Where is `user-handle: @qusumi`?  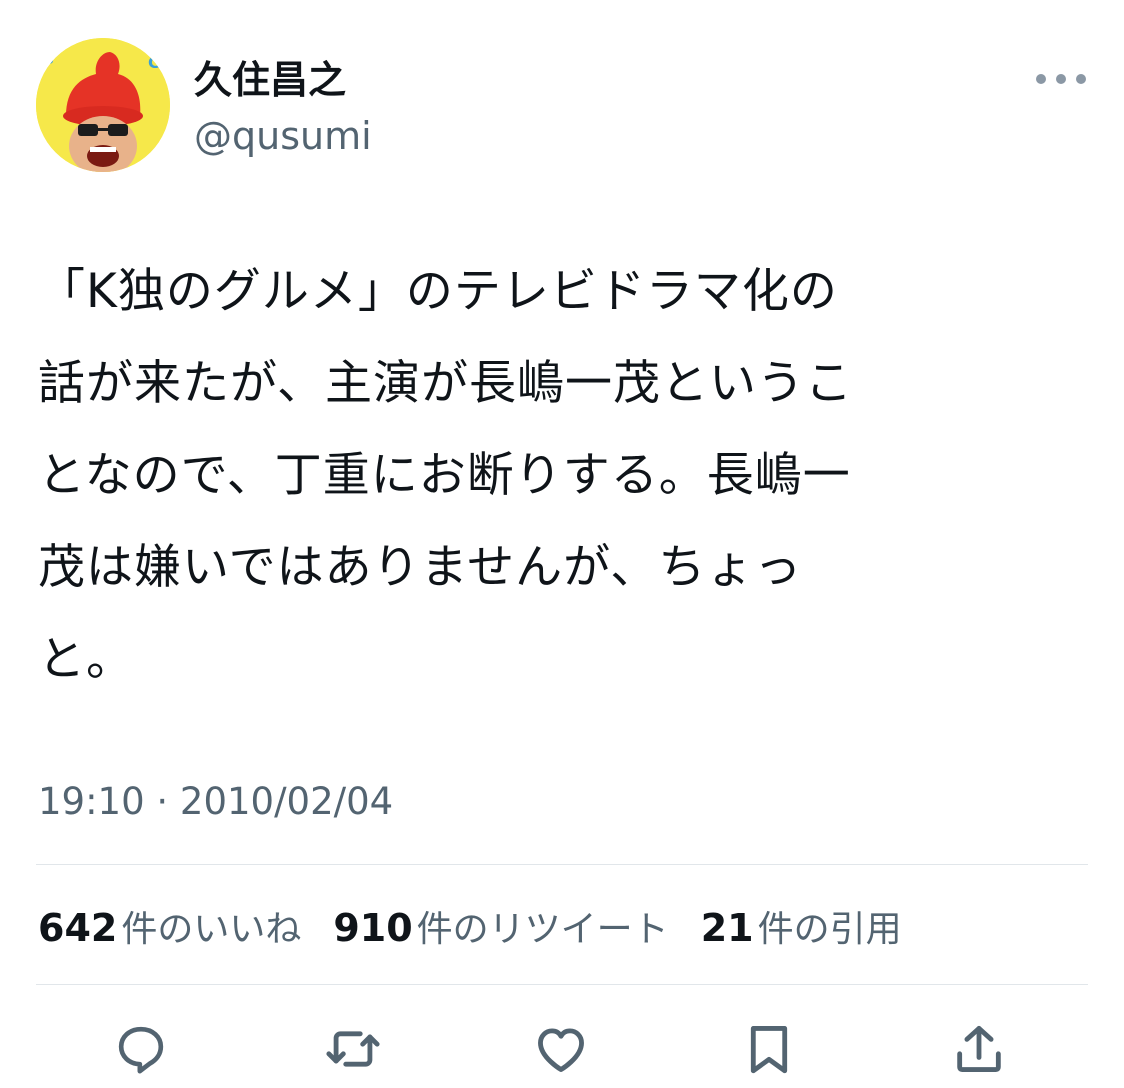 user-handle: @qusumi is located at coordinates (283, 136).